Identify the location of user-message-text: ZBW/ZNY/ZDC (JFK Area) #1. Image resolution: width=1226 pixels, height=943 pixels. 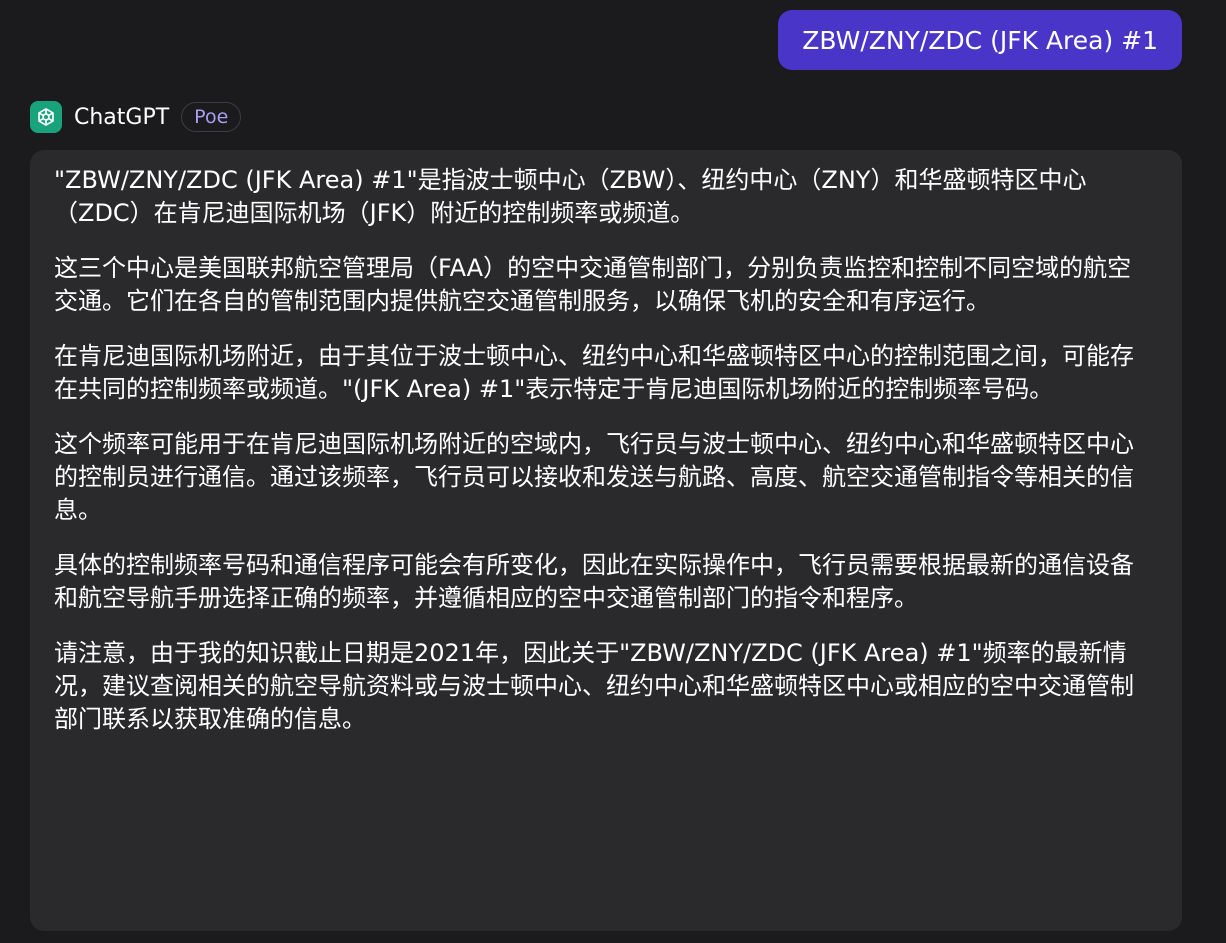
(980, 40).